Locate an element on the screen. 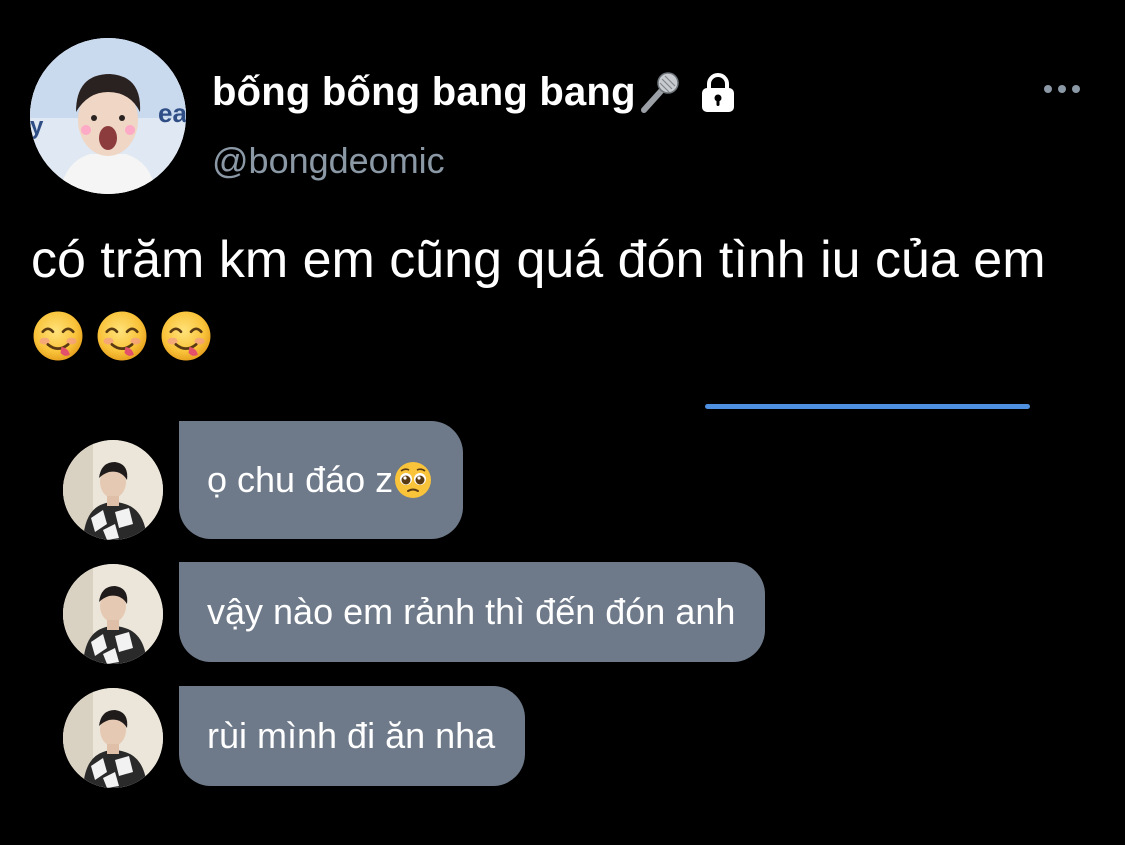  display-name-row: bống bống bang bang is located at coordinates (476, 92).